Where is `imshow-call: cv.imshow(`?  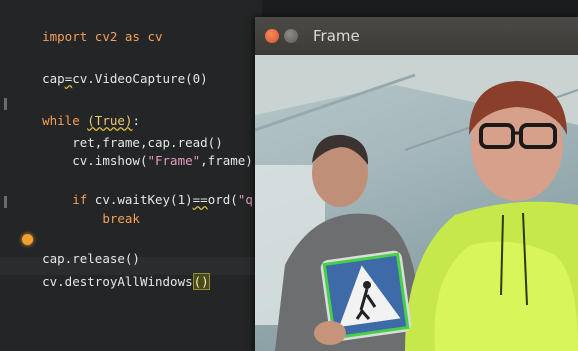 imshow-call: cv.imshow( is located at coordinates (95, 160).